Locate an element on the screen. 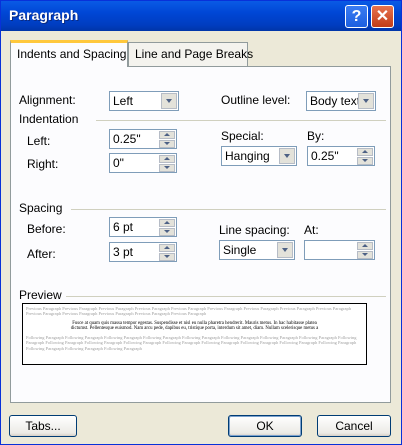 Image resolution: width=402 pixels, height=445 pixels. alignment-dropdown: Left is located at coordinates (144, 101).